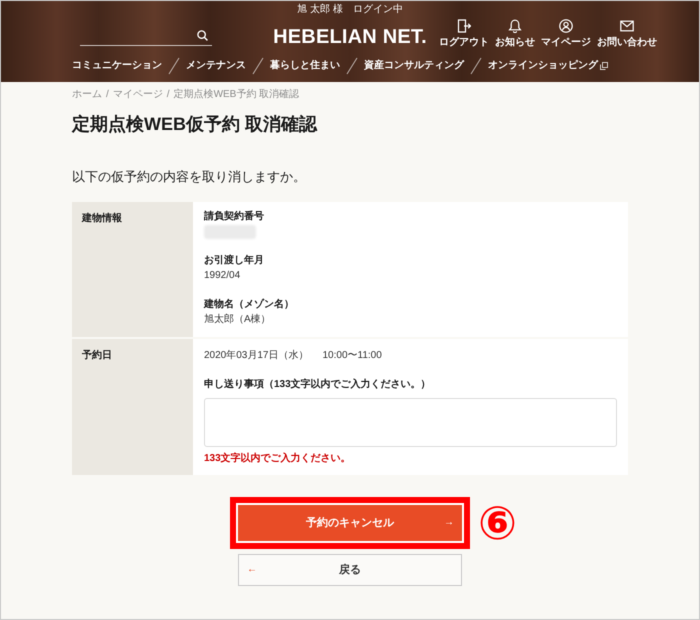 This screenshot has width=700, height=620. Describe the element at coordinates (238, 320) in the screenshot. I see `field-value: 旭太郎（A棟）` at that location.